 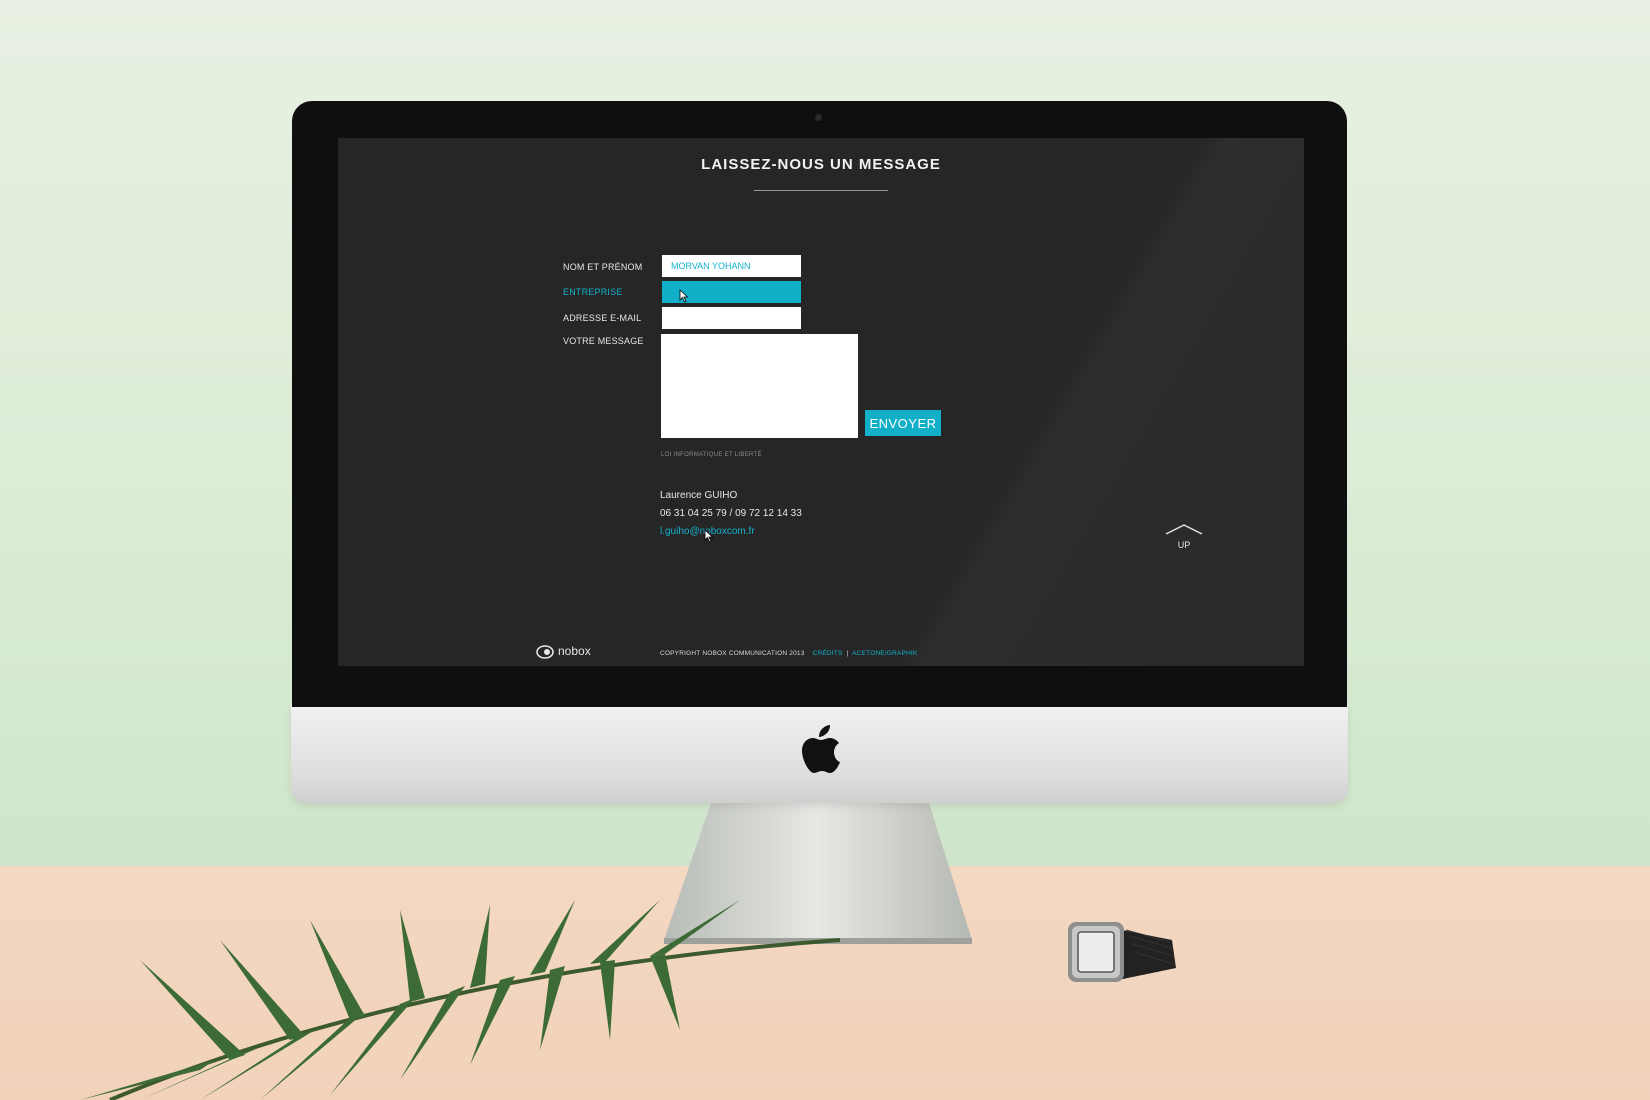 I want to click on apple-logo-icon, so click(x=821, y=749).